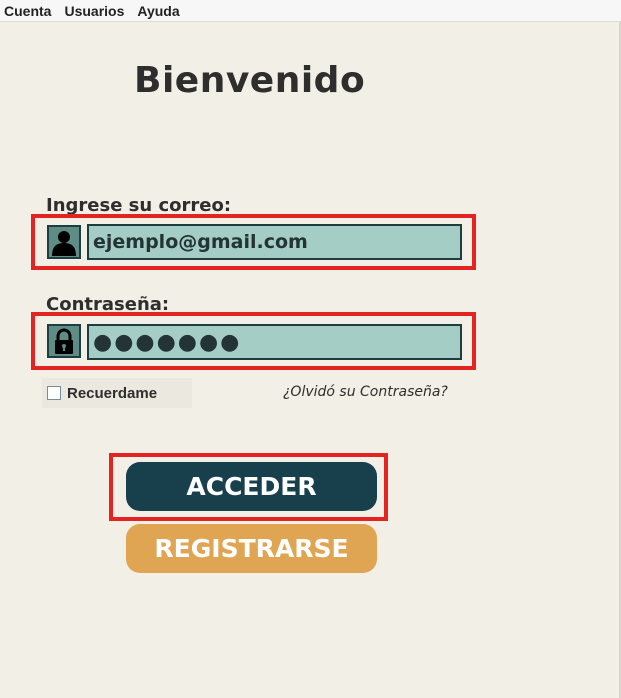 The image size is (621, 698). What do you see at coordinates (112, 393) in the screenshot?
I see `remember-label: Recuerdame` at bounding box center [112, 393].